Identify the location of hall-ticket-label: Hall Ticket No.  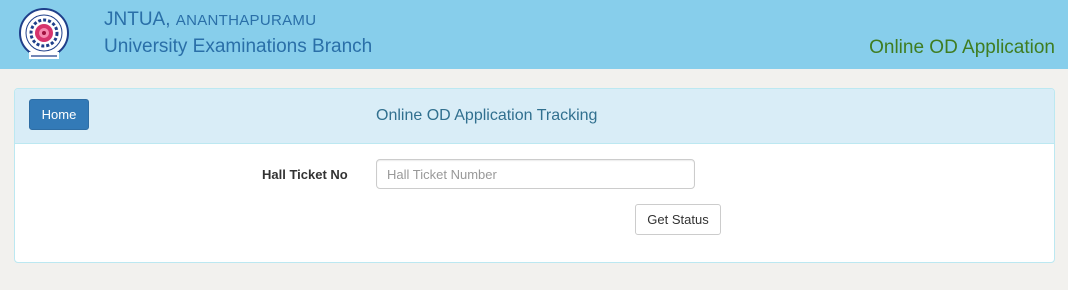
(305, 174).